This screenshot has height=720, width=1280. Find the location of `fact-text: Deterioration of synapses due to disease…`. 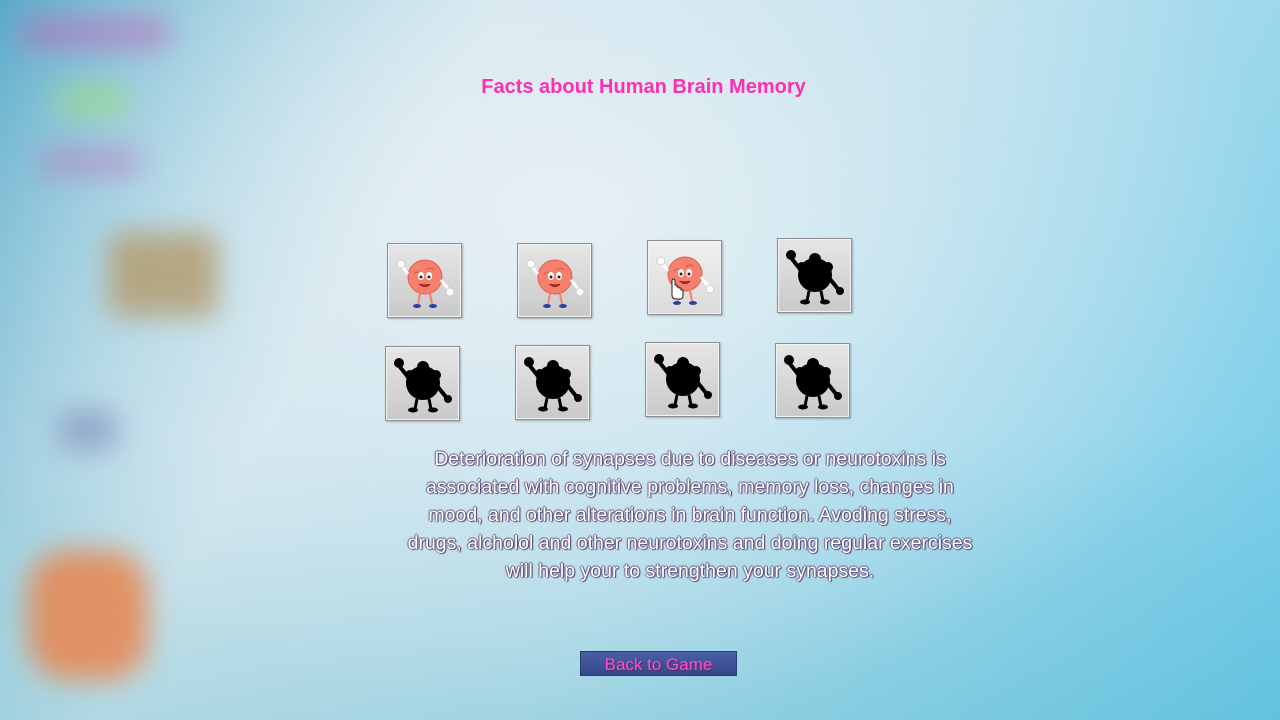

fact-text: Deterioration of synapses due to disease… is located at coordinates (690, 515).